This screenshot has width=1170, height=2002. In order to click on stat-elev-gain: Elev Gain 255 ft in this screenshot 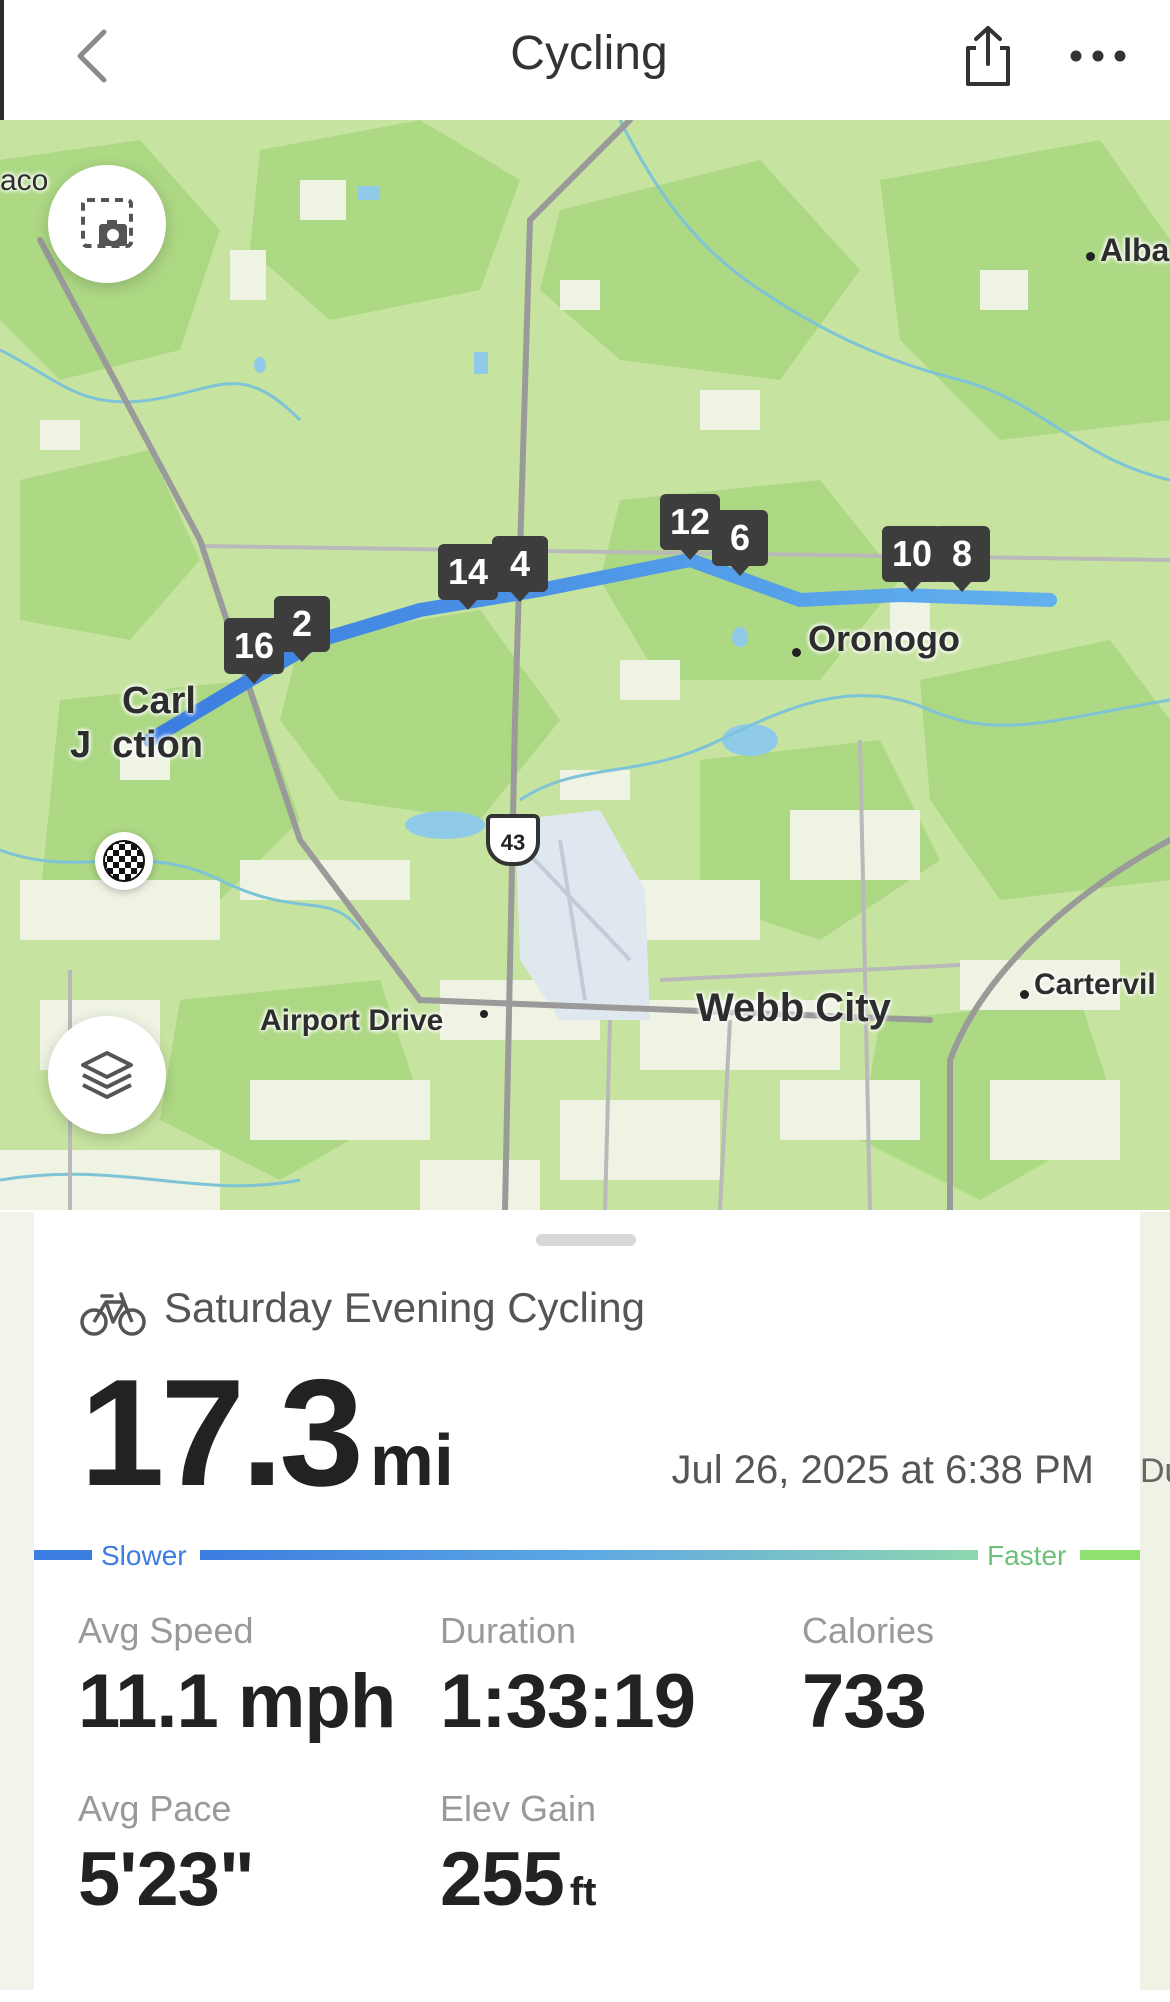, I will do `click(518, 1855)`.